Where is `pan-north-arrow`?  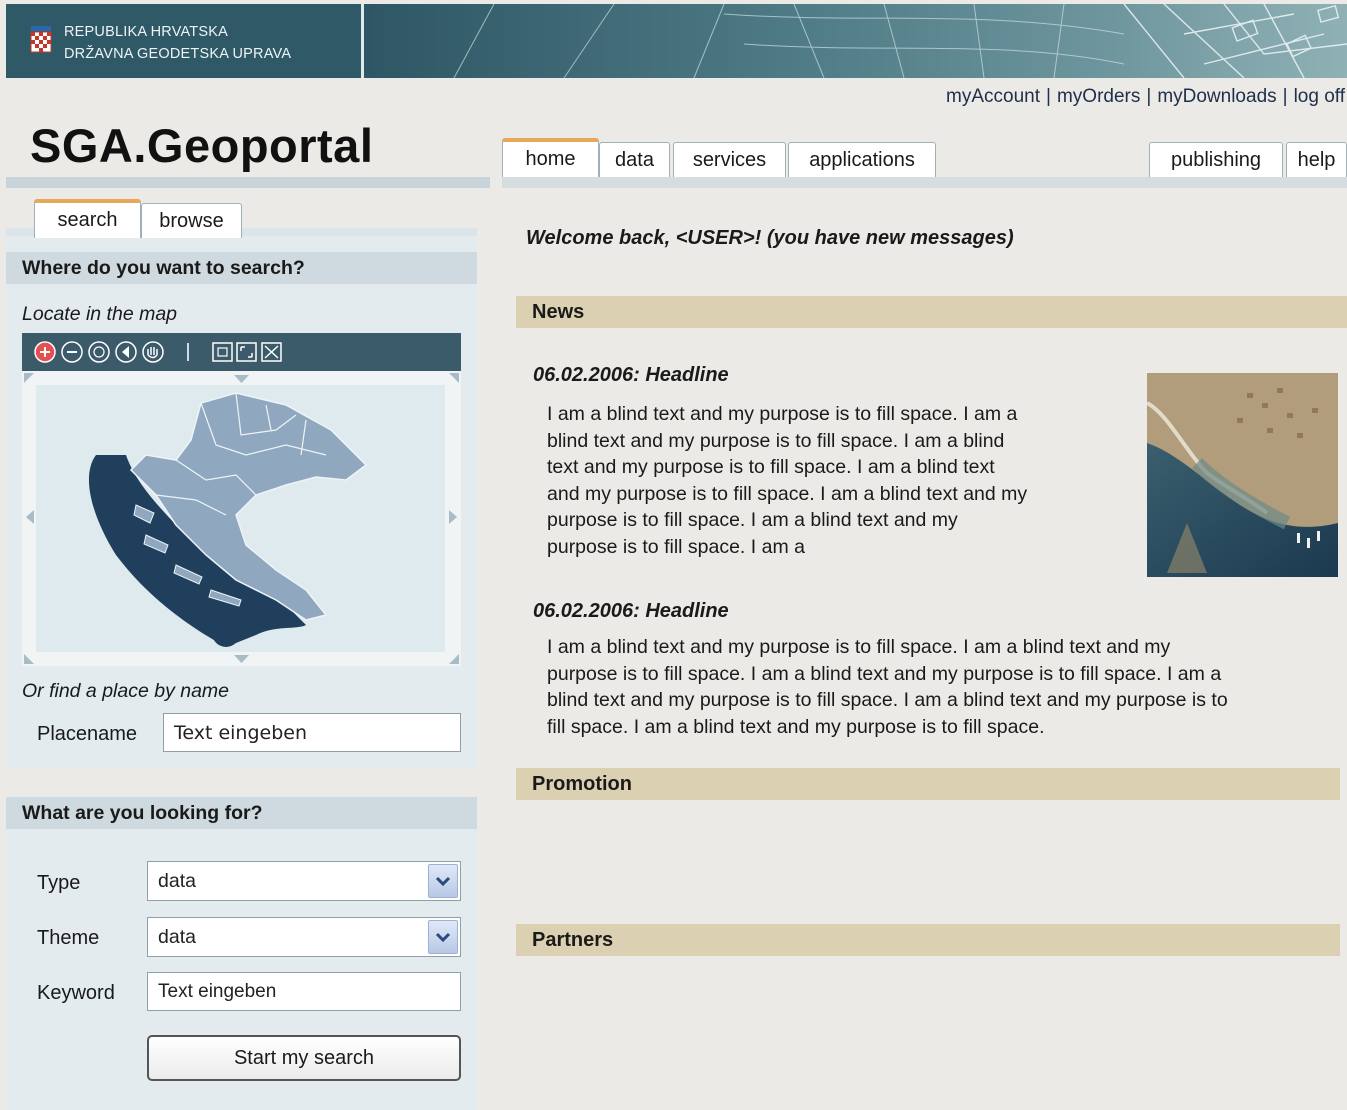
pan-north-arrow is located at coordinates (241, 379).